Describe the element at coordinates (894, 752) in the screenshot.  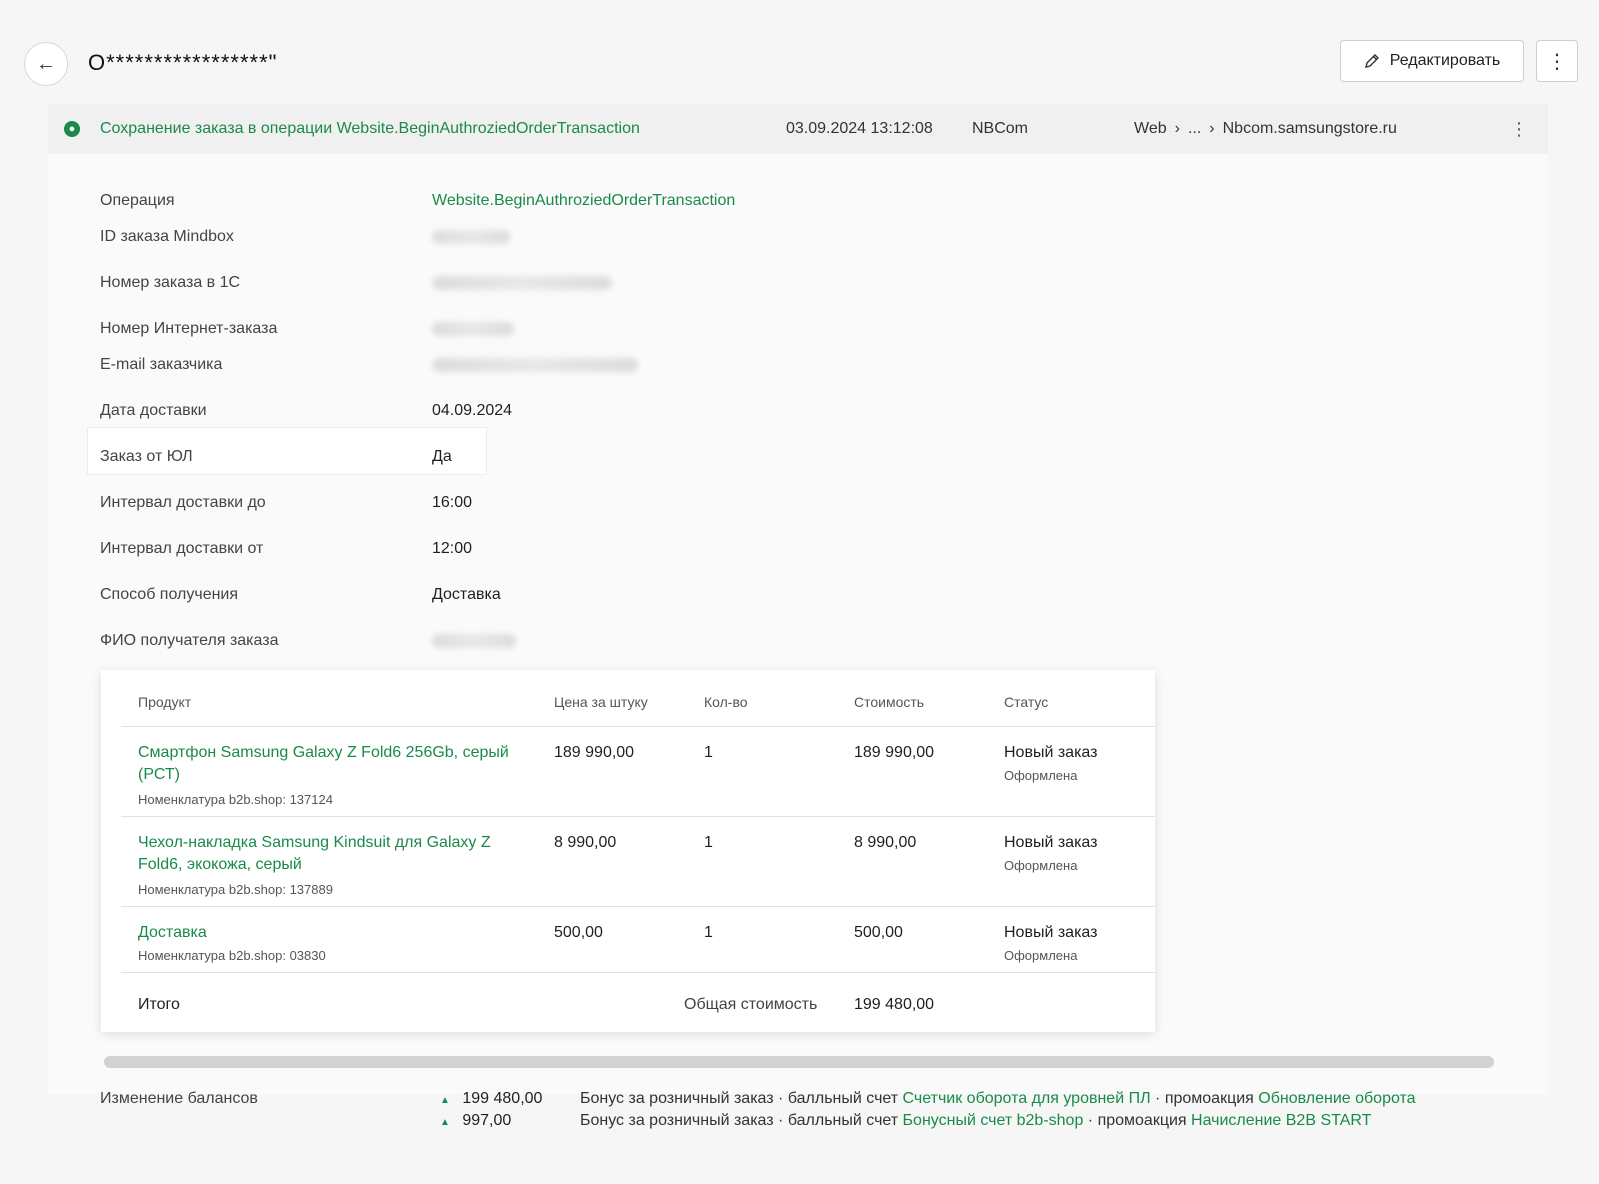
I see `product-cost: 189 990,00` at that location.